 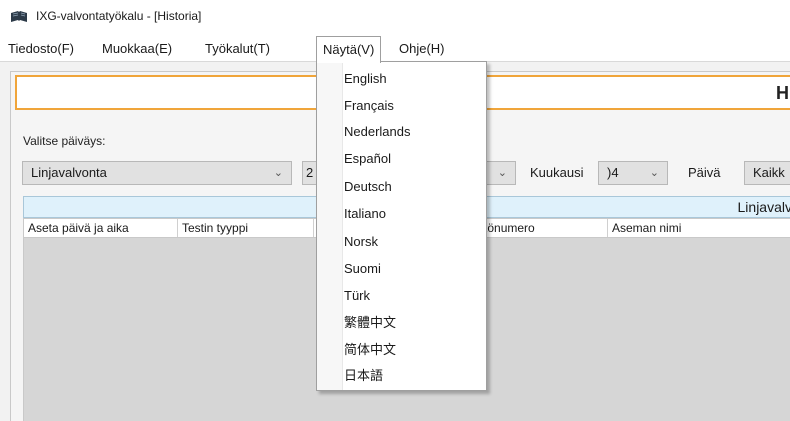 What do you see at coordinates (157, 173) in the screenshot?
I see `category-select: Linjavalvonta ⌄` at bounding box center [157, 173].